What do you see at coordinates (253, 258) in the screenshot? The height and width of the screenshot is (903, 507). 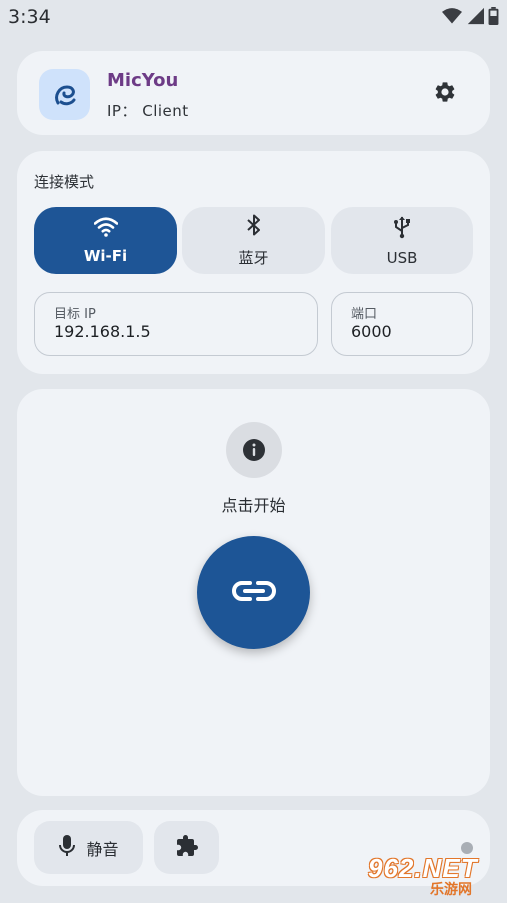 I see `mode-bluetooth-label: 蓝牙` at bounding box center [253, 258].